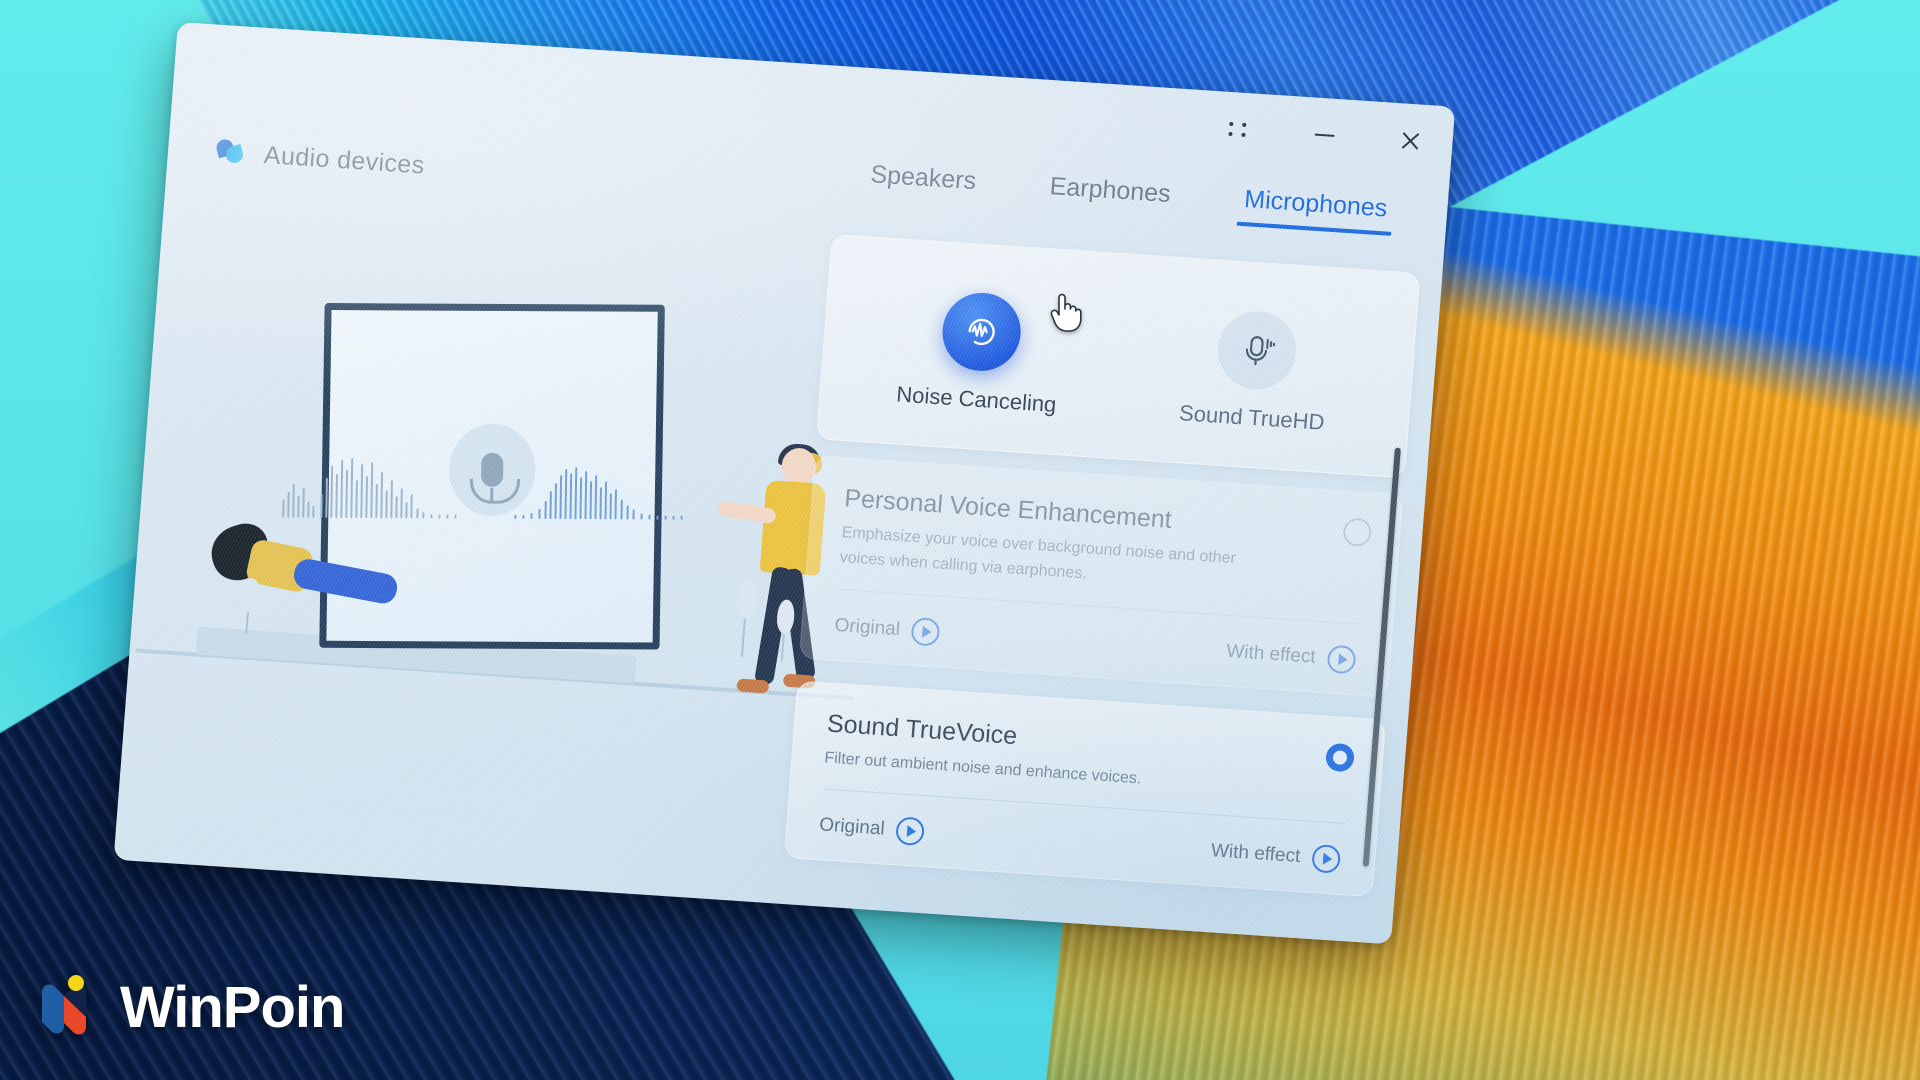  I want to click on mode-label: Sound TrueHD, so click(1252, 417).